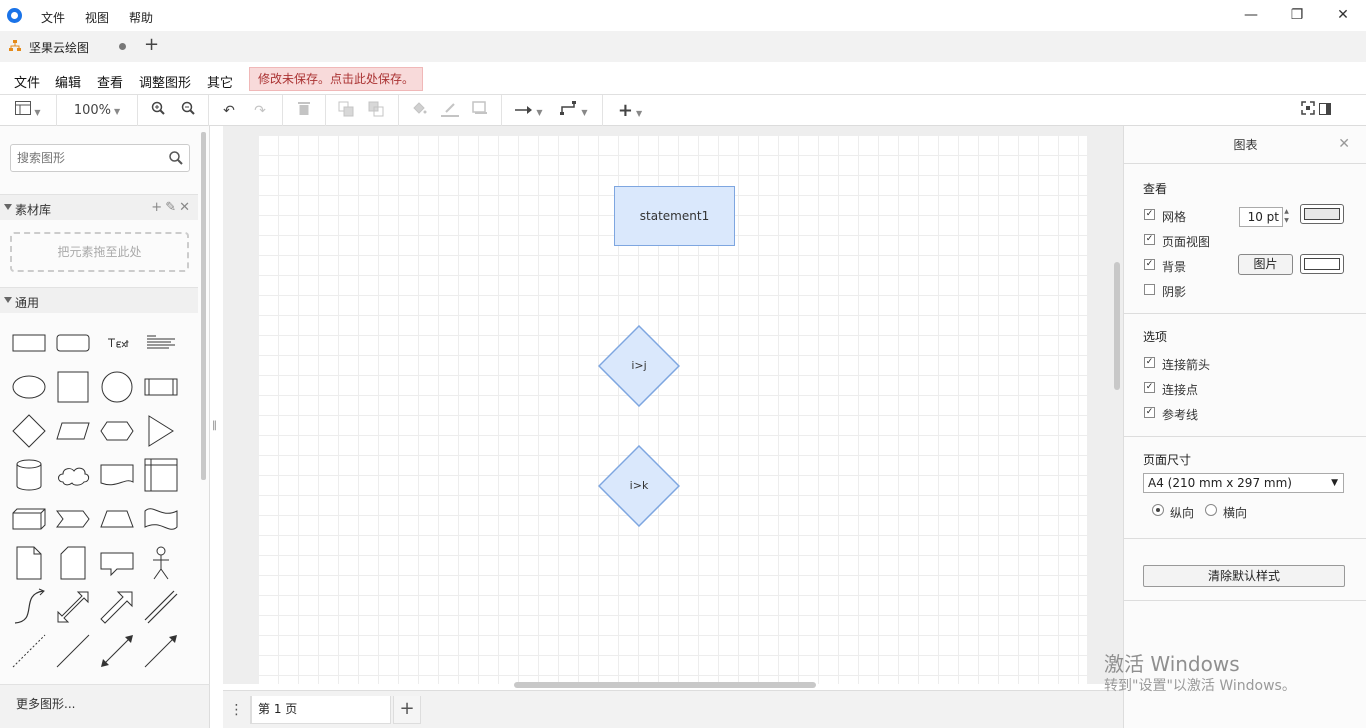 This screenshot has width=1366, height=728. Describe the element at coordinates (73, 519) in the screenshot. I see `step-shape` at that location.